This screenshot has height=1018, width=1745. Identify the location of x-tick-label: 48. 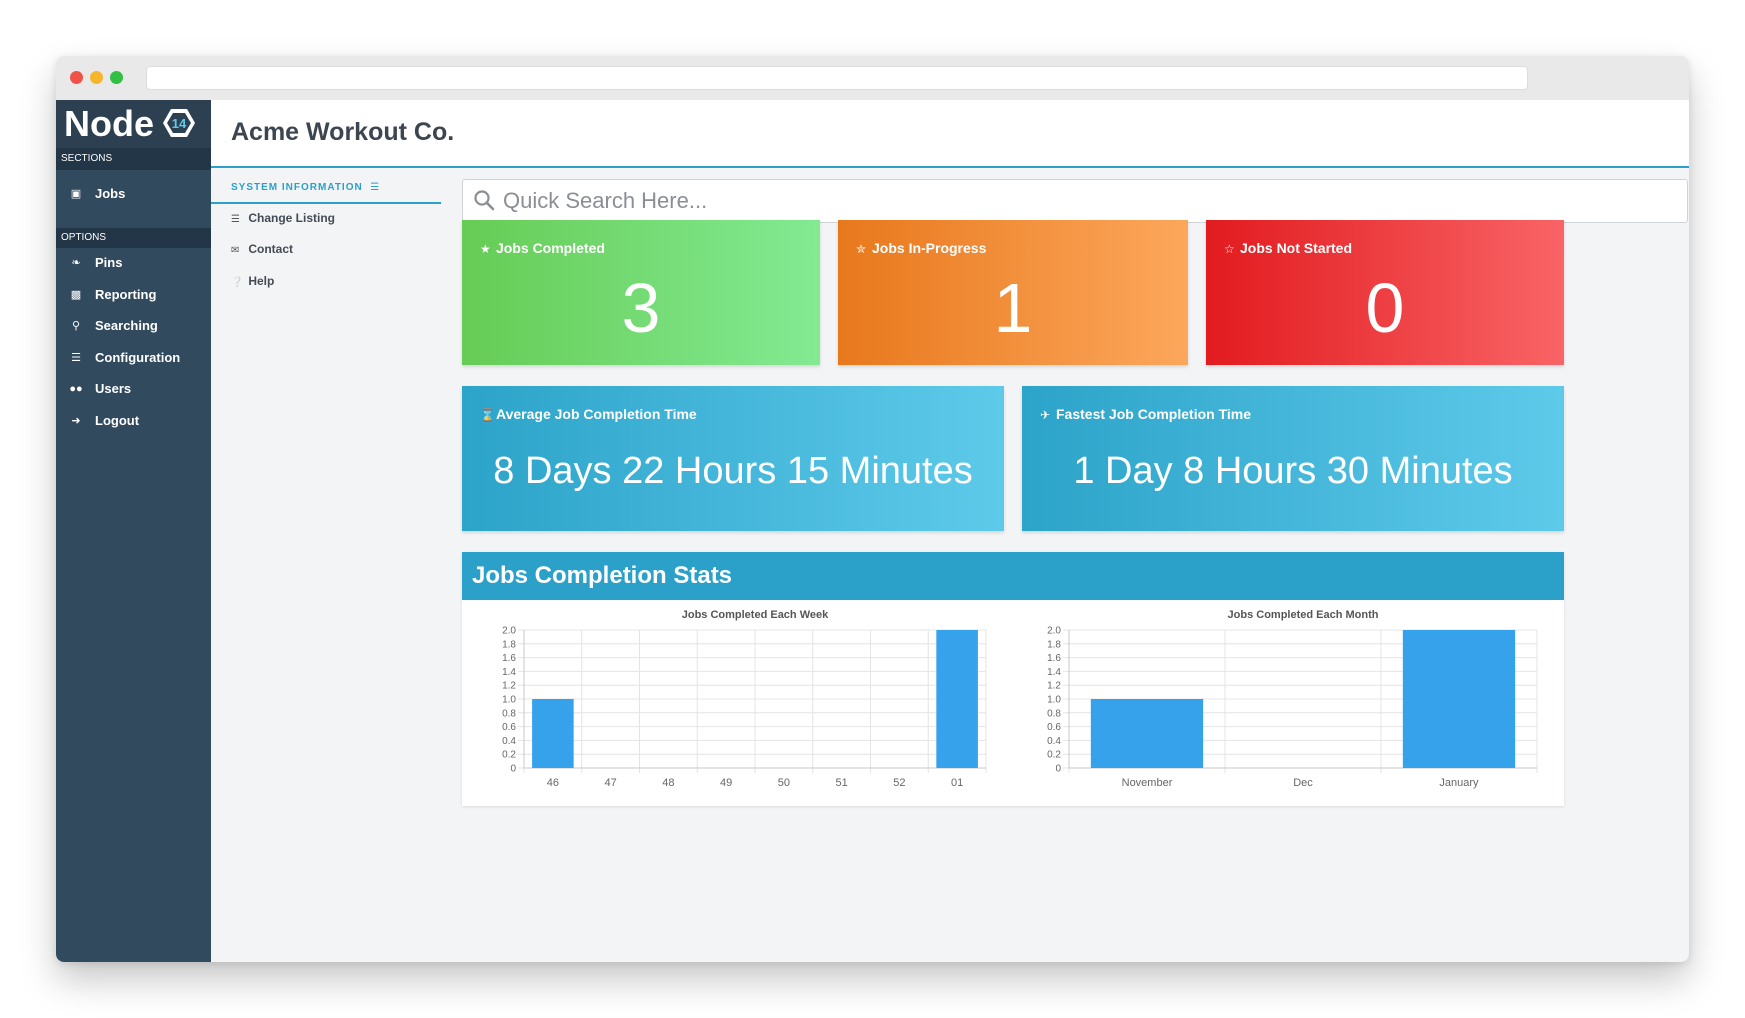
(668, 783).